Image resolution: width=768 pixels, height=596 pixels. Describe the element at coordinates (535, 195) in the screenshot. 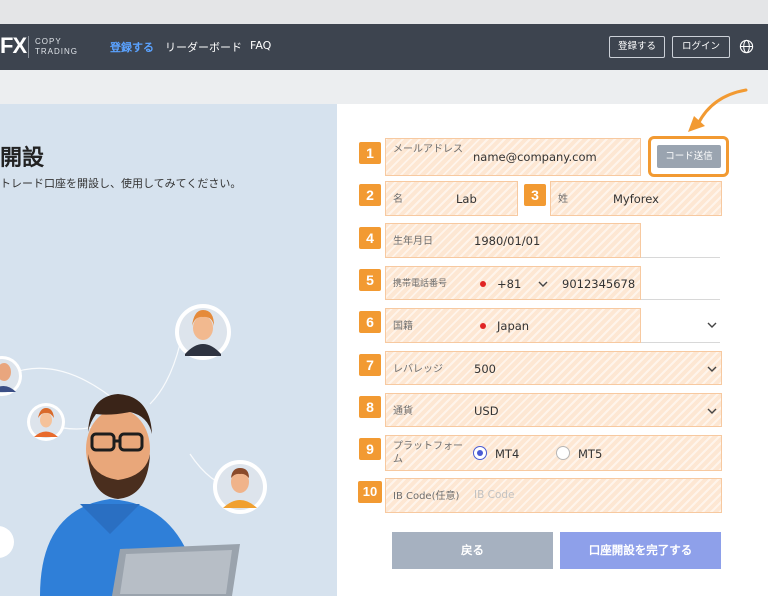

I see `step-badge-3: 3` at that location.